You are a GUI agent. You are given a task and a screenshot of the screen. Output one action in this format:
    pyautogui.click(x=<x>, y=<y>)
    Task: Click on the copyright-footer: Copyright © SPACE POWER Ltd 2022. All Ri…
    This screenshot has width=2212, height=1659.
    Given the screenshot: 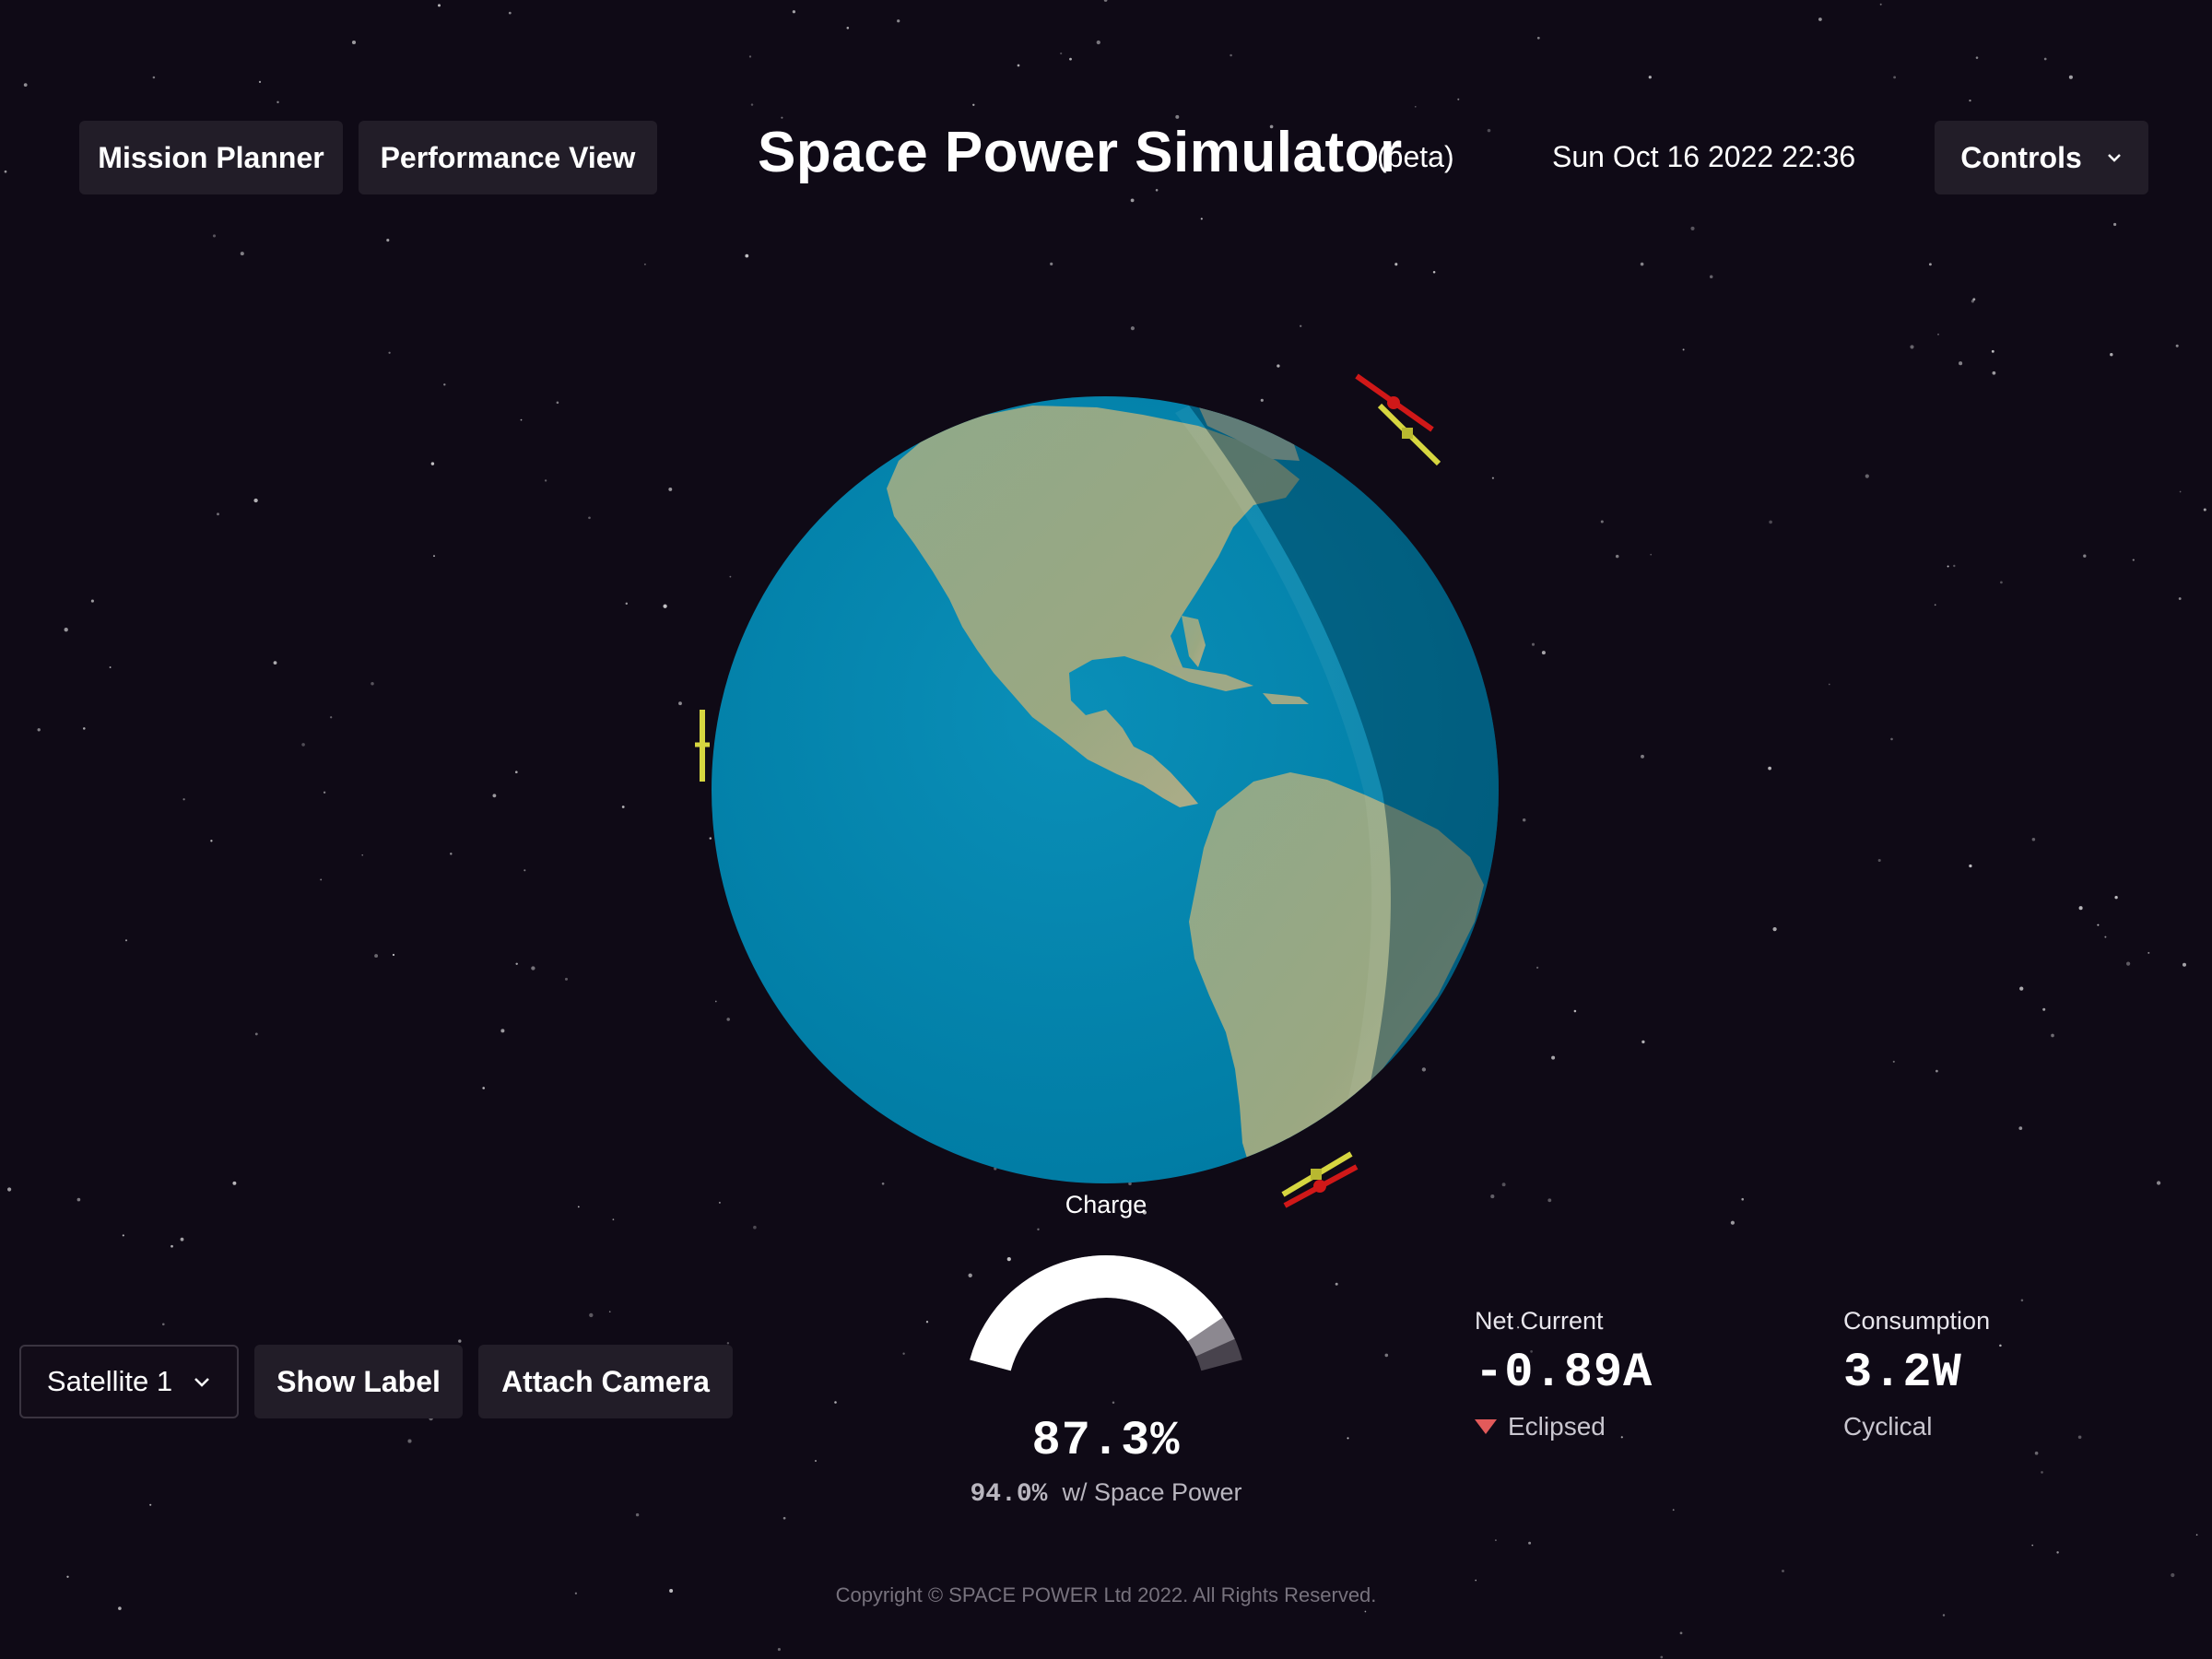 What is the action you would take?
    pyautogui.click(x=1106, y=1594)
    